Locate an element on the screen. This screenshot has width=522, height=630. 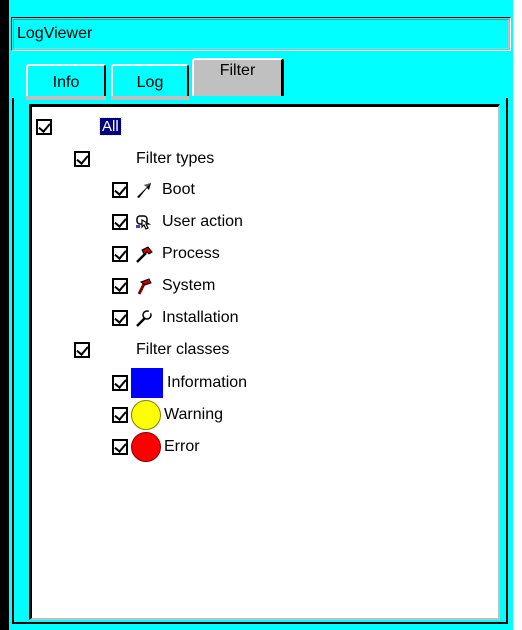
system-label: System is located at coordinates (189, 285).